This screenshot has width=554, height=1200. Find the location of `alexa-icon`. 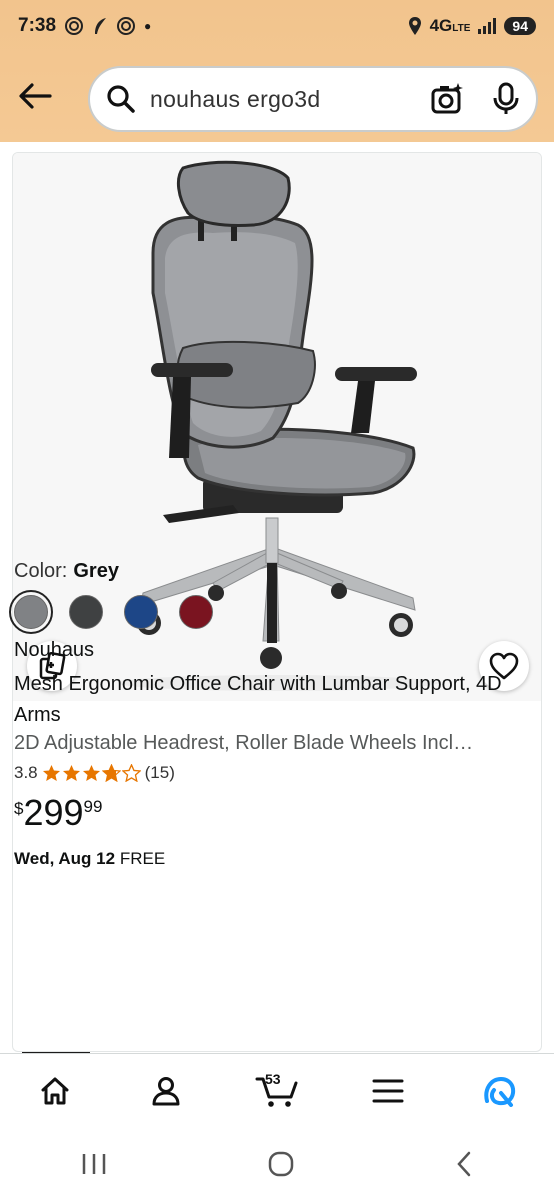

alexa-icon is located at coordinates (499, 1091).